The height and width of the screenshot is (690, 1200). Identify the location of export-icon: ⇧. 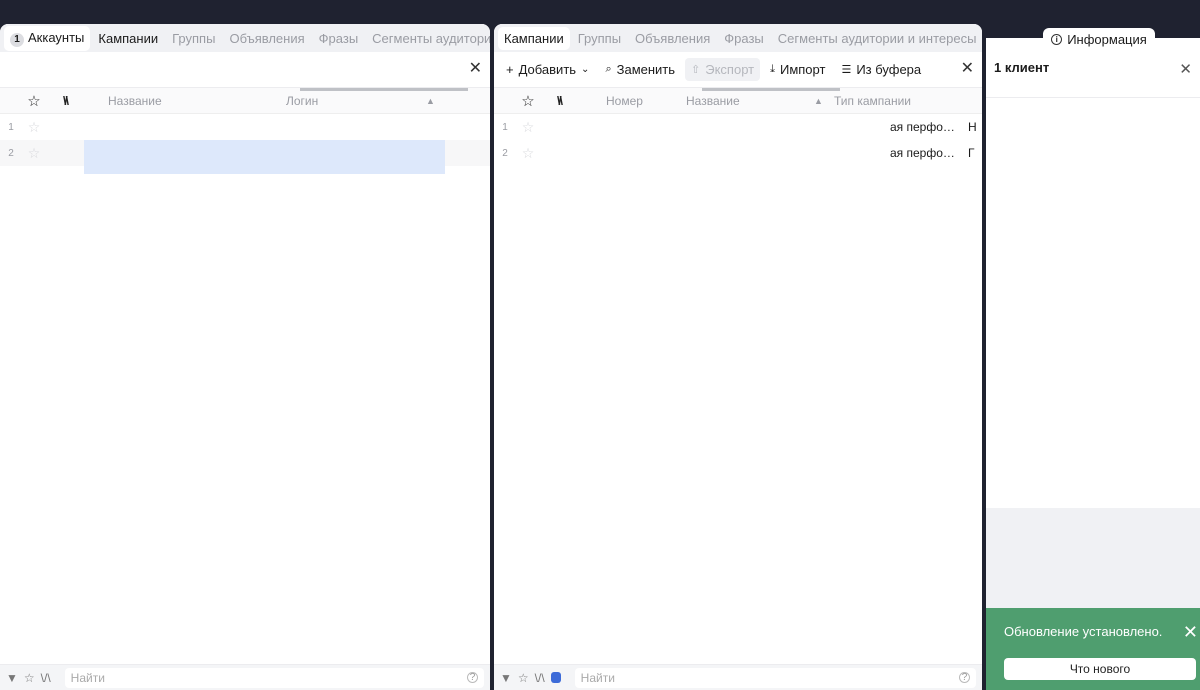
(696, 70).